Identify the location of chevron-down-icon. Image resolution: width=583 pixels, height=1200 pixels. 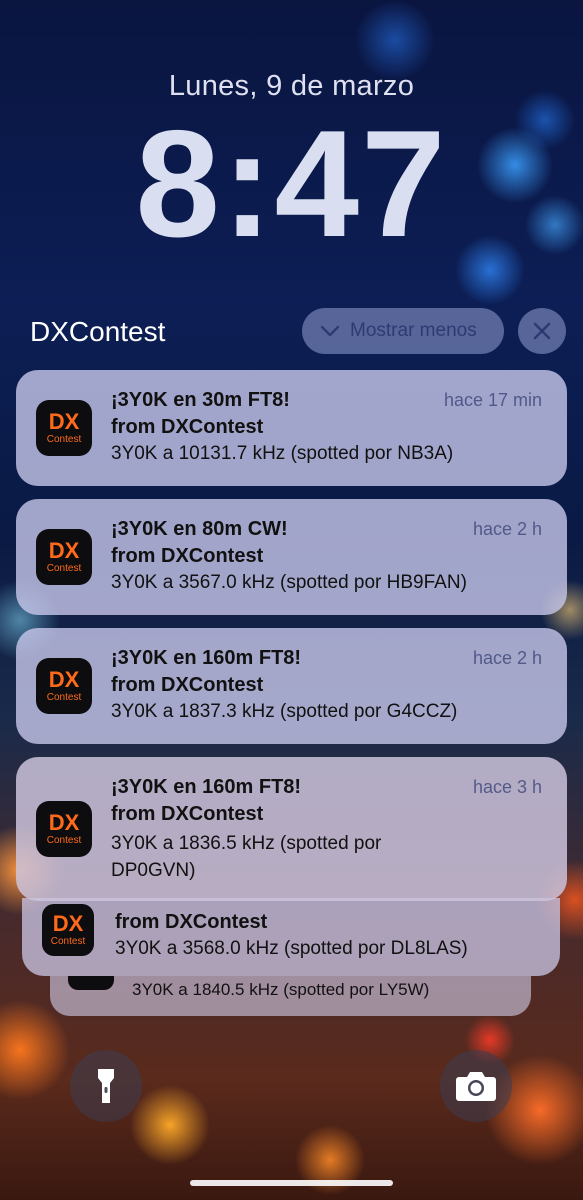
(330, 331).